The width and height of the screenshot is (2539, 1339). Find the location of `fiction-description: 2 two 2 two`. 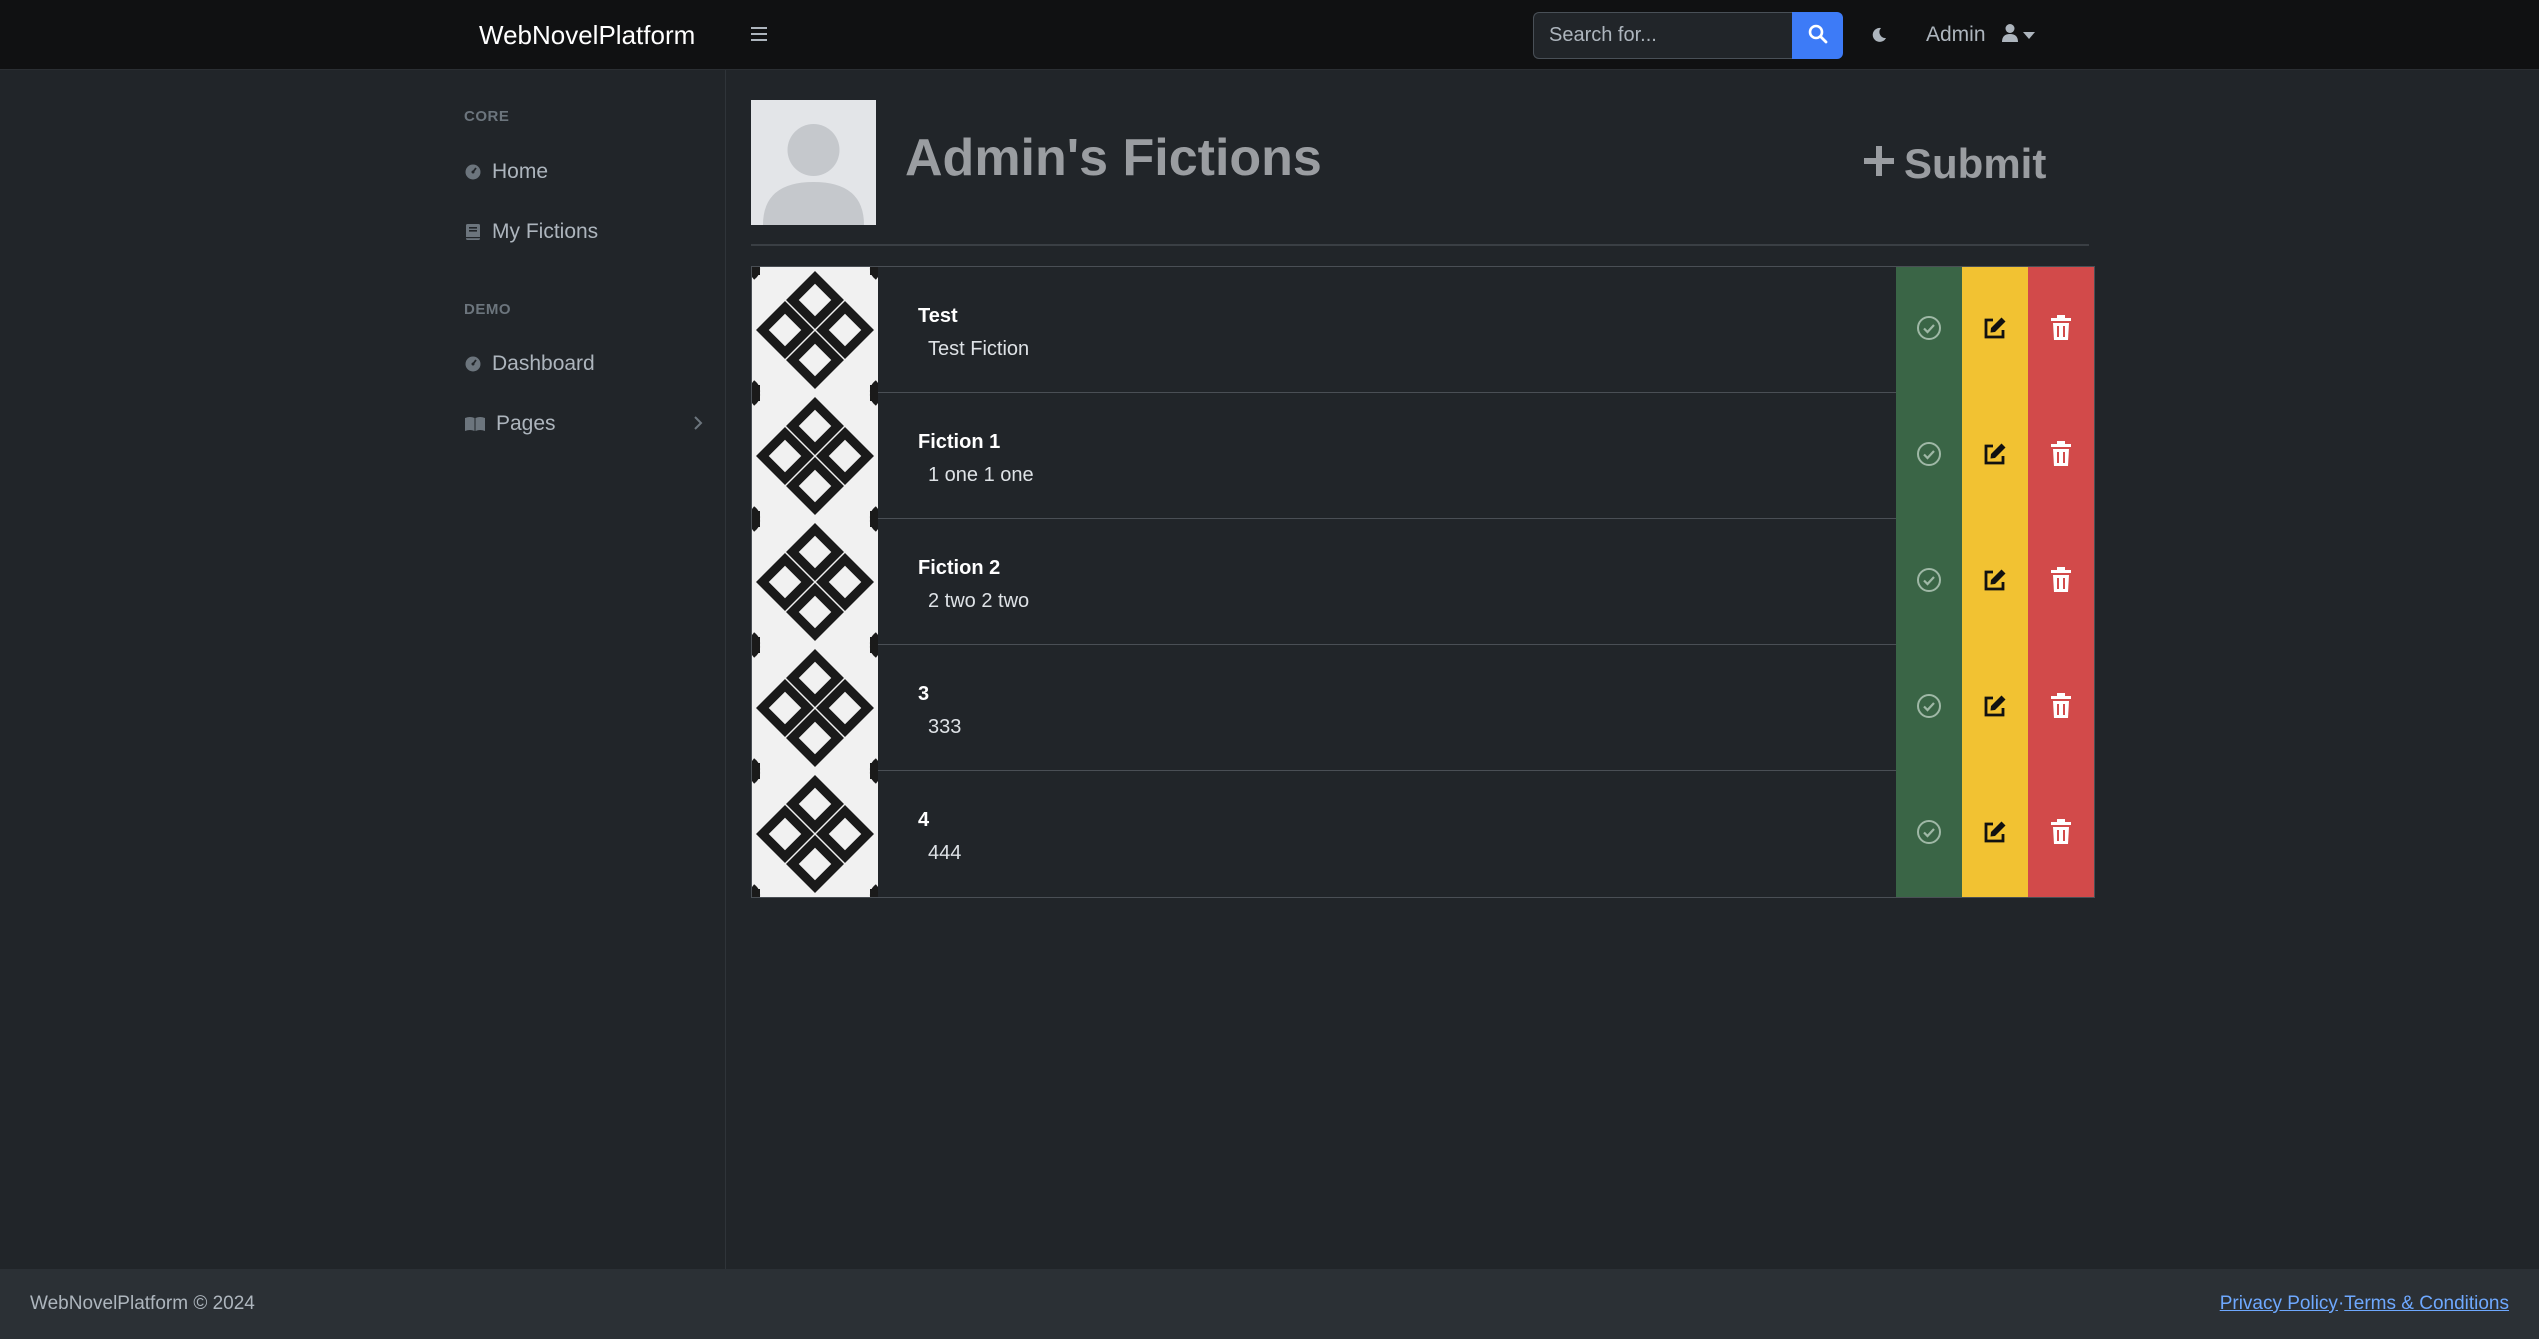

fiction-description: 2 two 2 two is located at coordinates (979, 601).